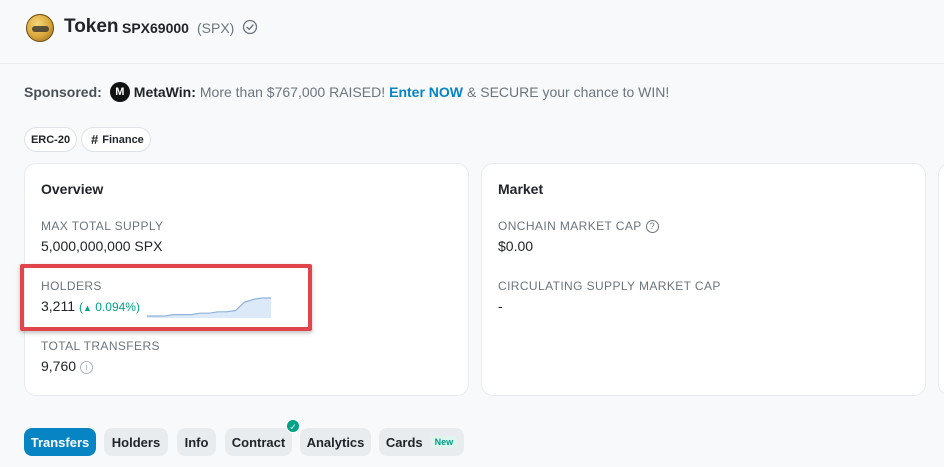 Image resolution: width=944 pixels, height=467 pixels. Describe the element at coordinates (72, 189) in the screenshot. I see `overview-title: Overview` at that location.